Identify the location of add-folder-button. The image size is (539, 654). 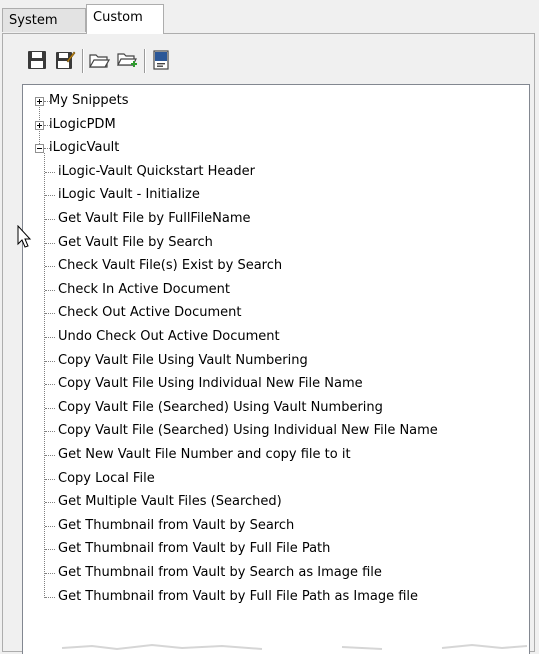
(127, 60).